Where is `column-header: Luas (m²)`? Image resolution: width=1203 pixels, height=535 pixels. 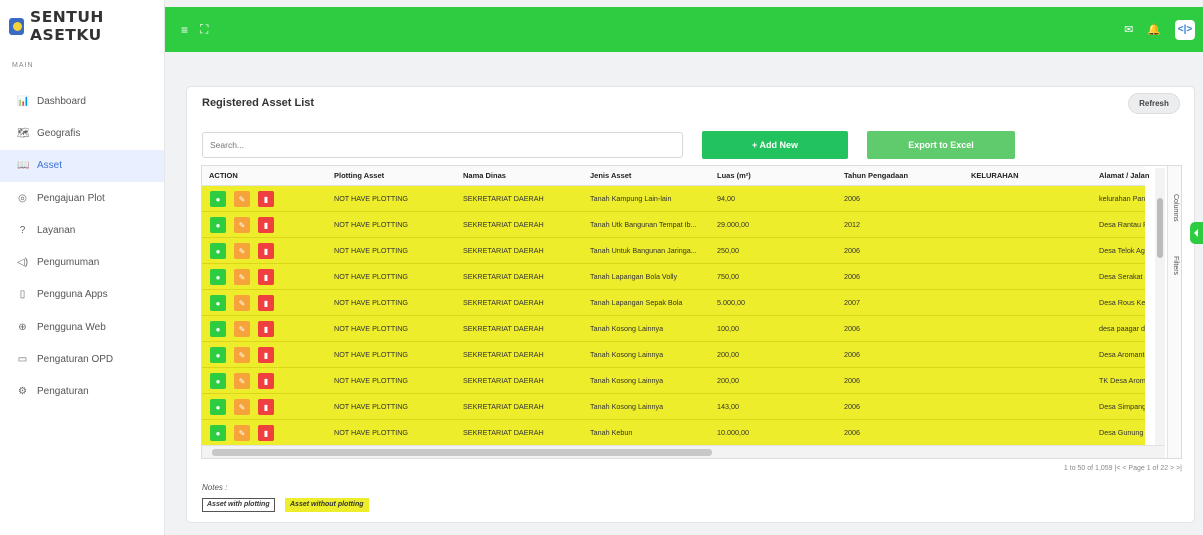
column-header: Luas (m²) is located at coordinates (773, 176).